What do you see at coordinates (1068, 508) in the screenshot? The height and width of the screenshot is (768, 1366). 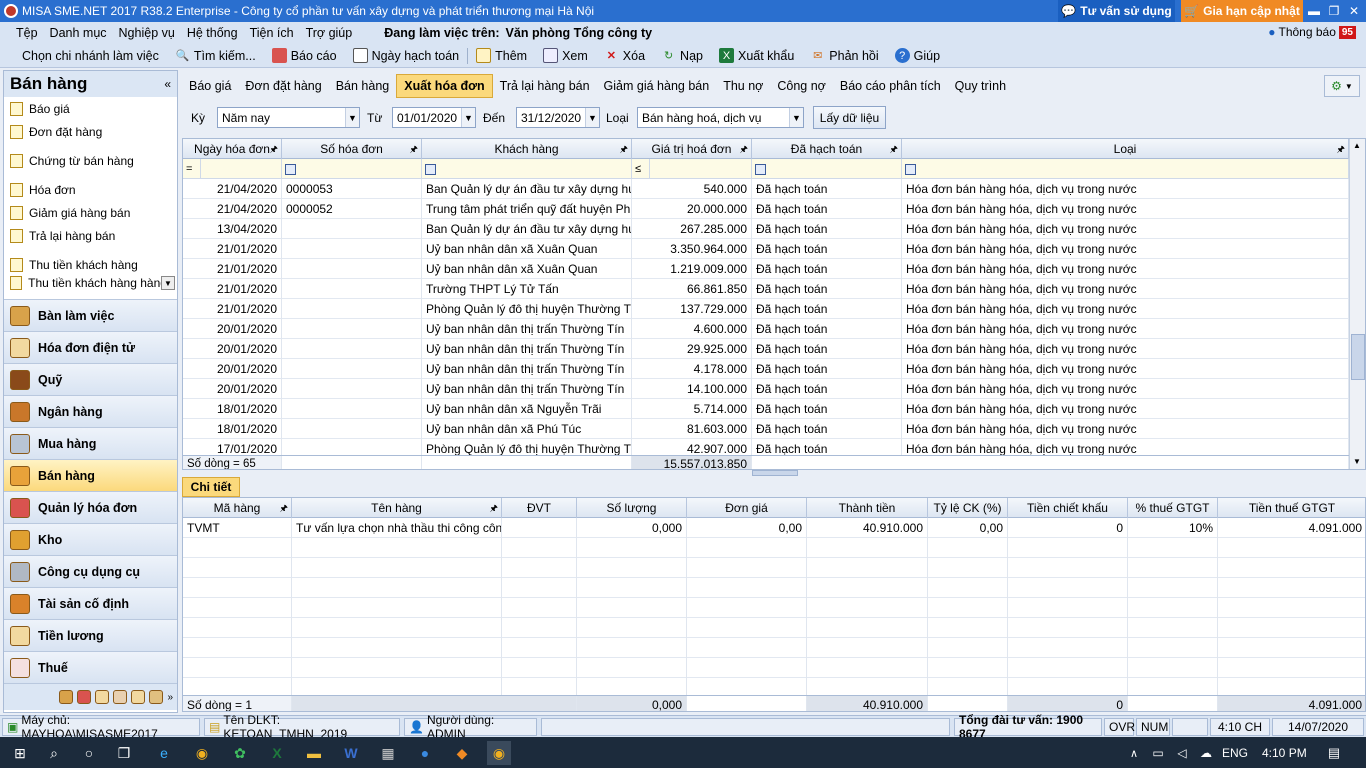 I see `dcol-tien-chiet-khau: Tiền chiết khấu` at bounding box center [1068, 508].